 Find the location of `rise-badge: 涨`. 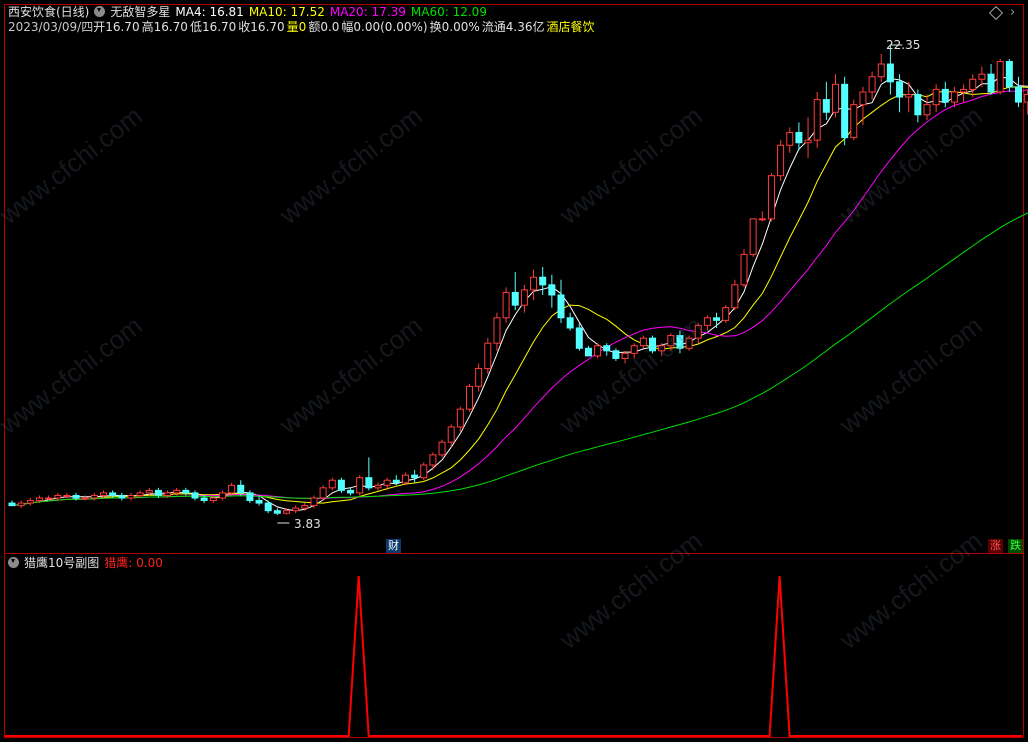

rise-badge: 涨 is located at coordinates (995, 546).